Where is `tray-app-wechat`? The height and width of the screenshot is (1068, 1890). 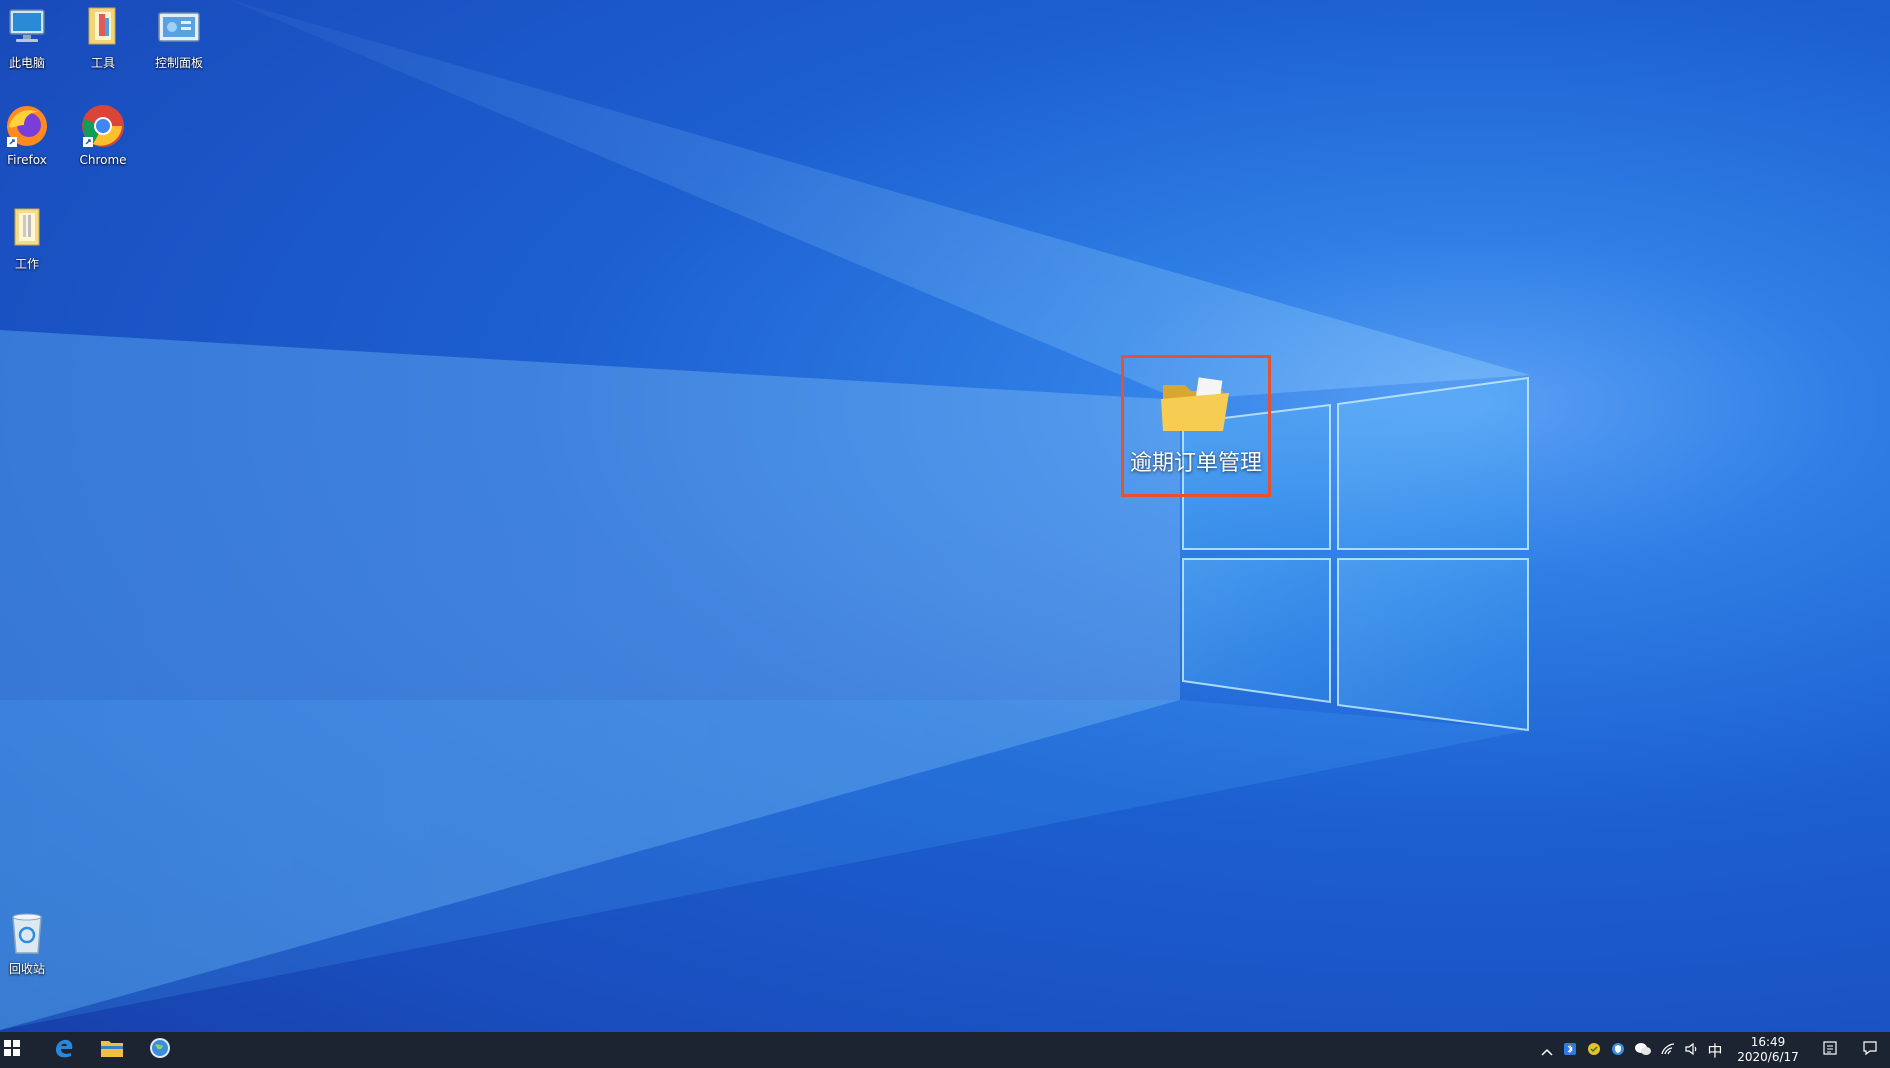 tray-app-wechat is located at coordinates (1643, 1050).